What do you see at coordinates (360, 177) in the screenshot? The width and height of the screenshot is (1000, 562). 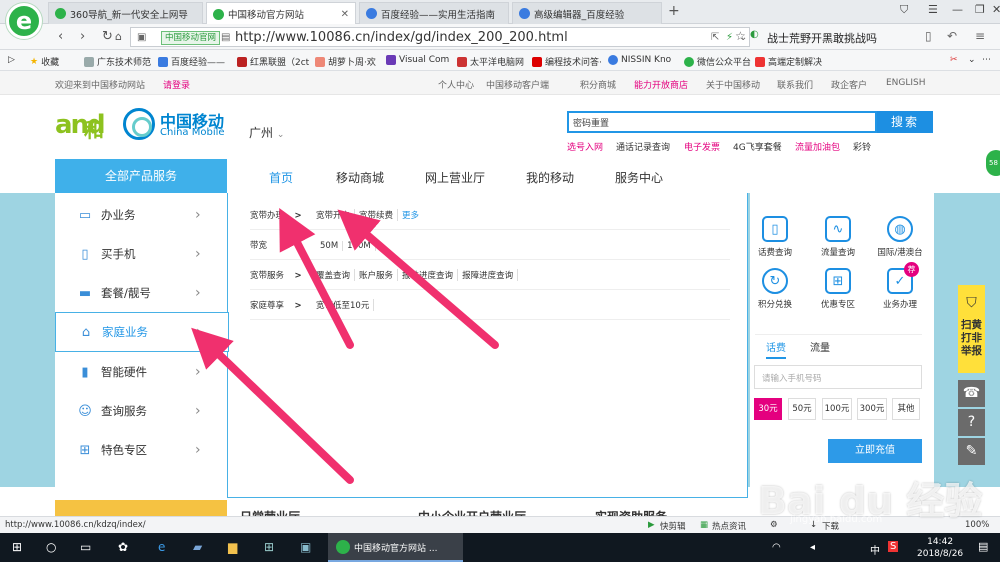 I see `nav-mall: 移动商城` at bounding box center [360, 177].